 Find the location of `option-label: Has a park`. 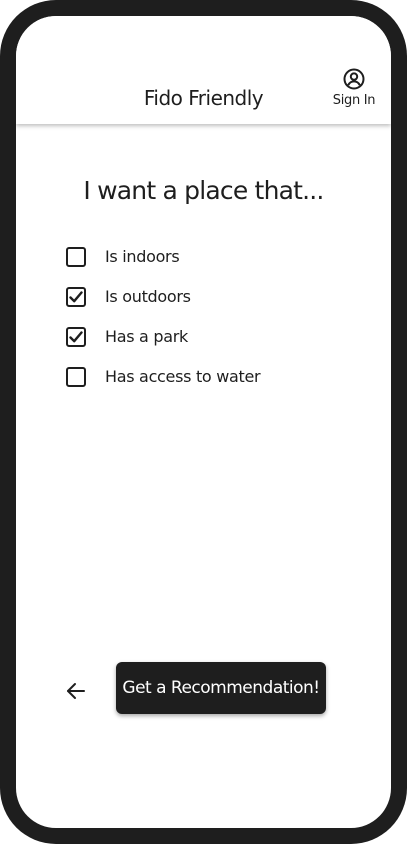

option-label: Has a park is located at coordinates (146, 336).